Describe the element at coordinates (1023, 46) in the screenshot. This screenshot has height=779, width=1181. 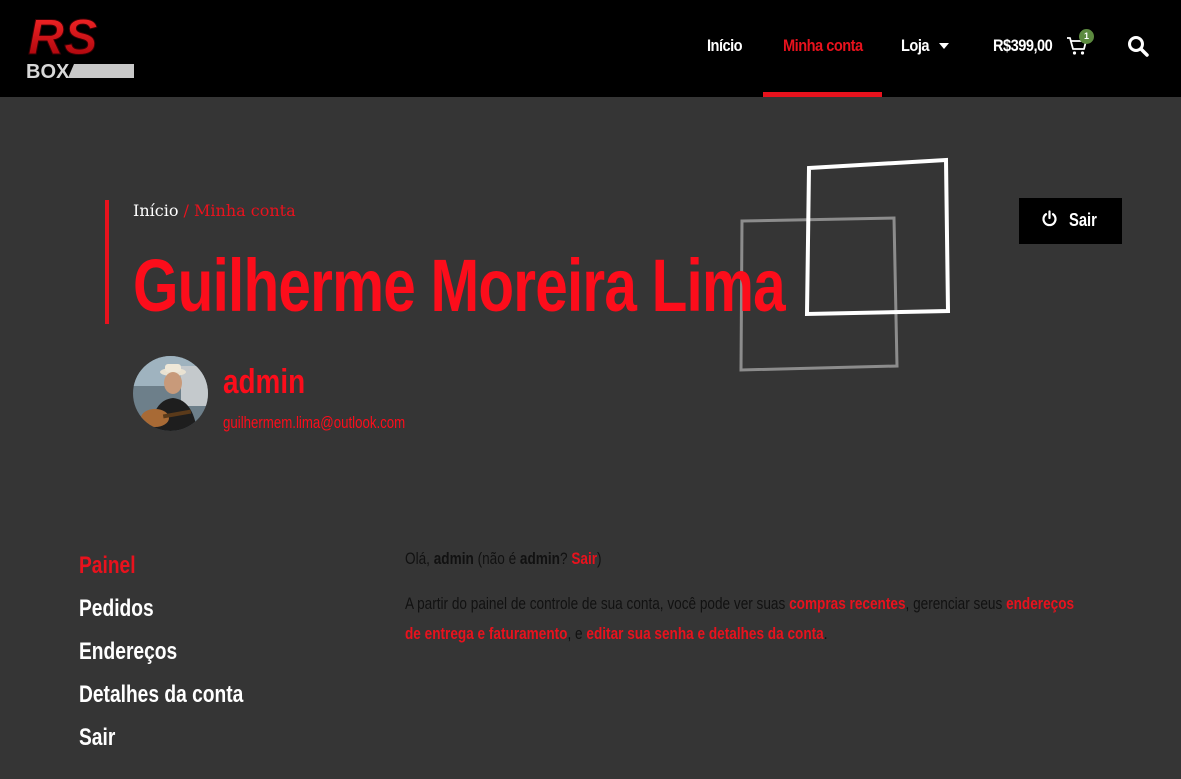
I see `cart-total: R$399,00` at that location.